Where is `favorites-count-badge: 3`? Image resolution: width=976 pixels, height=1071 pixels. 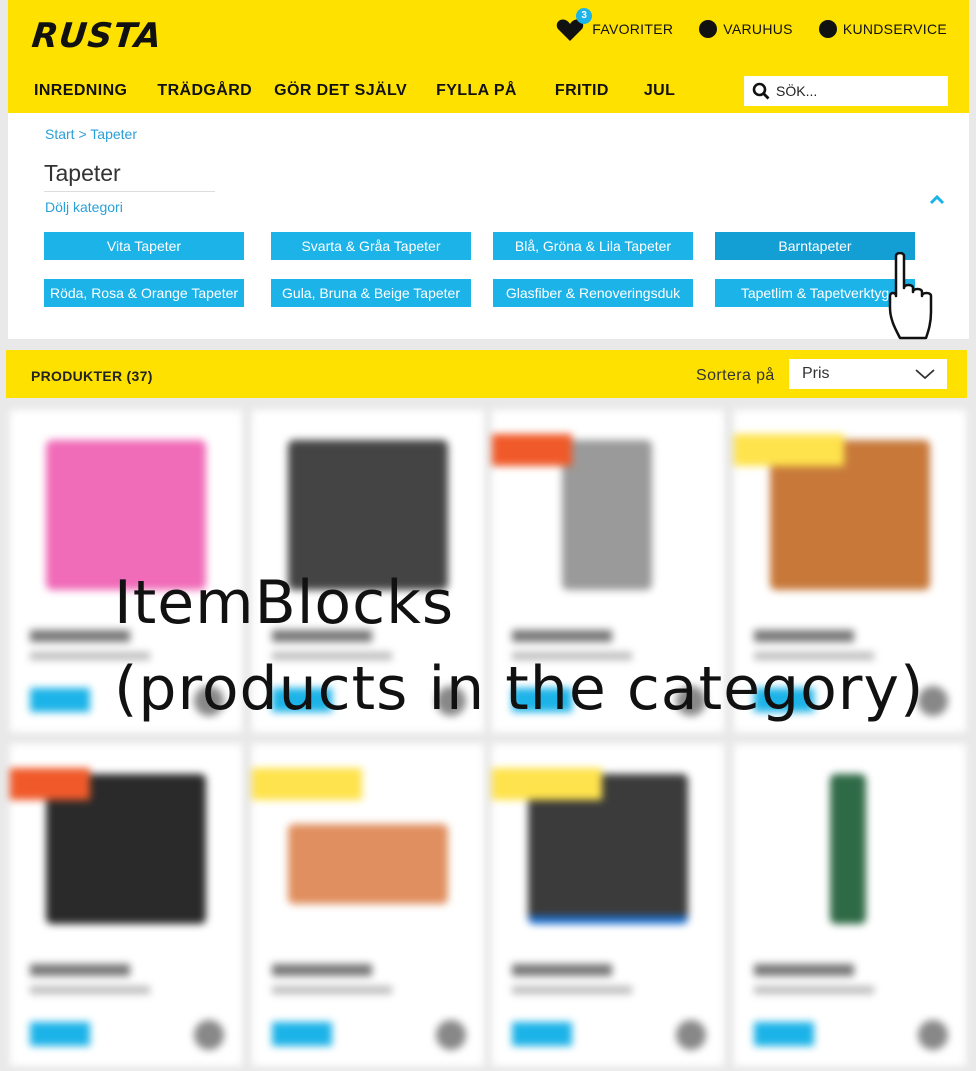 favorites-count-badge: 3 is located at coordinates (584, 16).